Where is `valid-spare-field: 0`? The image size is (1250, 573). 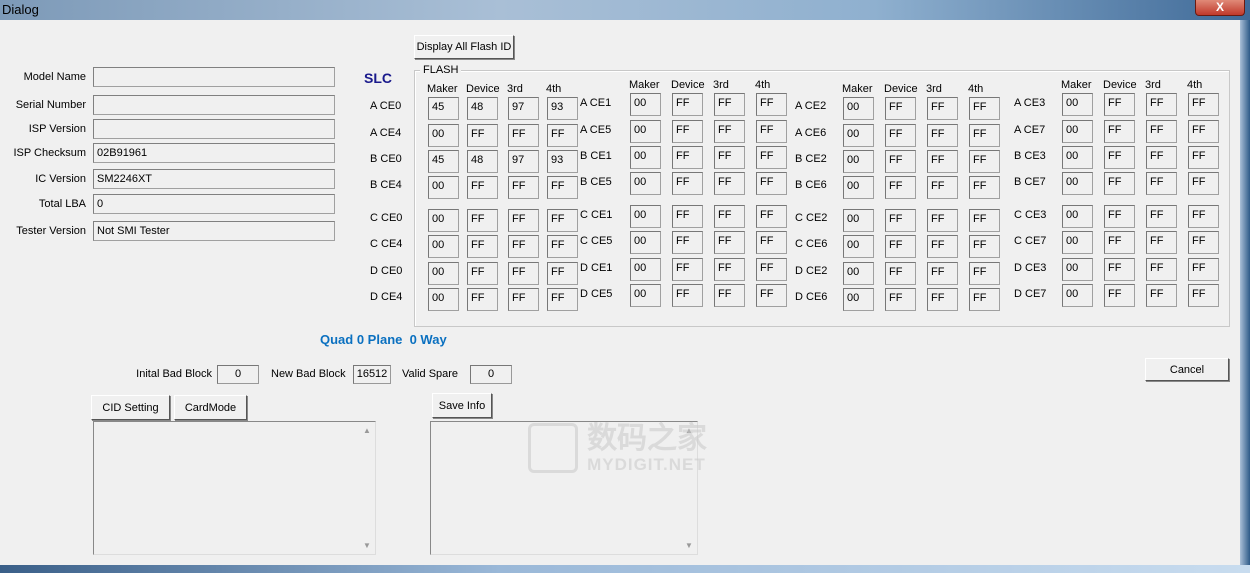
valid-spare-field: 0 is located at coordinates (491, 374).